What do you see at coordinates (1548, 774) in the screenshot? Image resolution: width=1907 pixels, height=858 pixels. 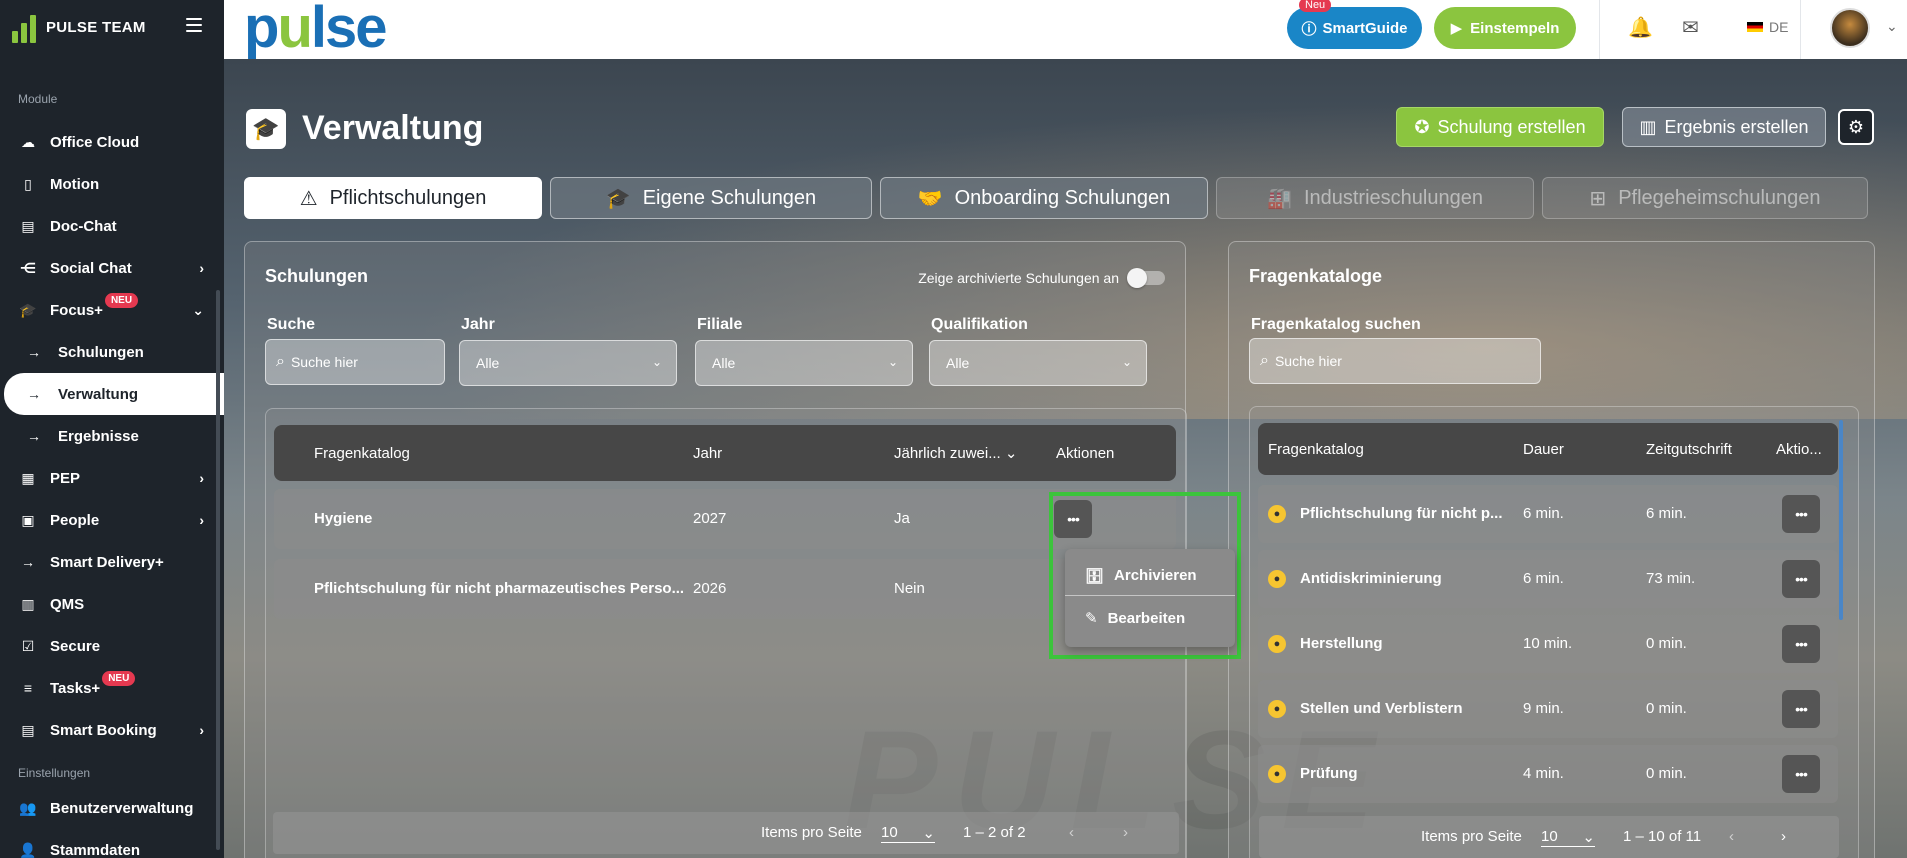 I see `table-row: ● Prüfung 4 min. 0 min.` at bounding box center [1548, 774].